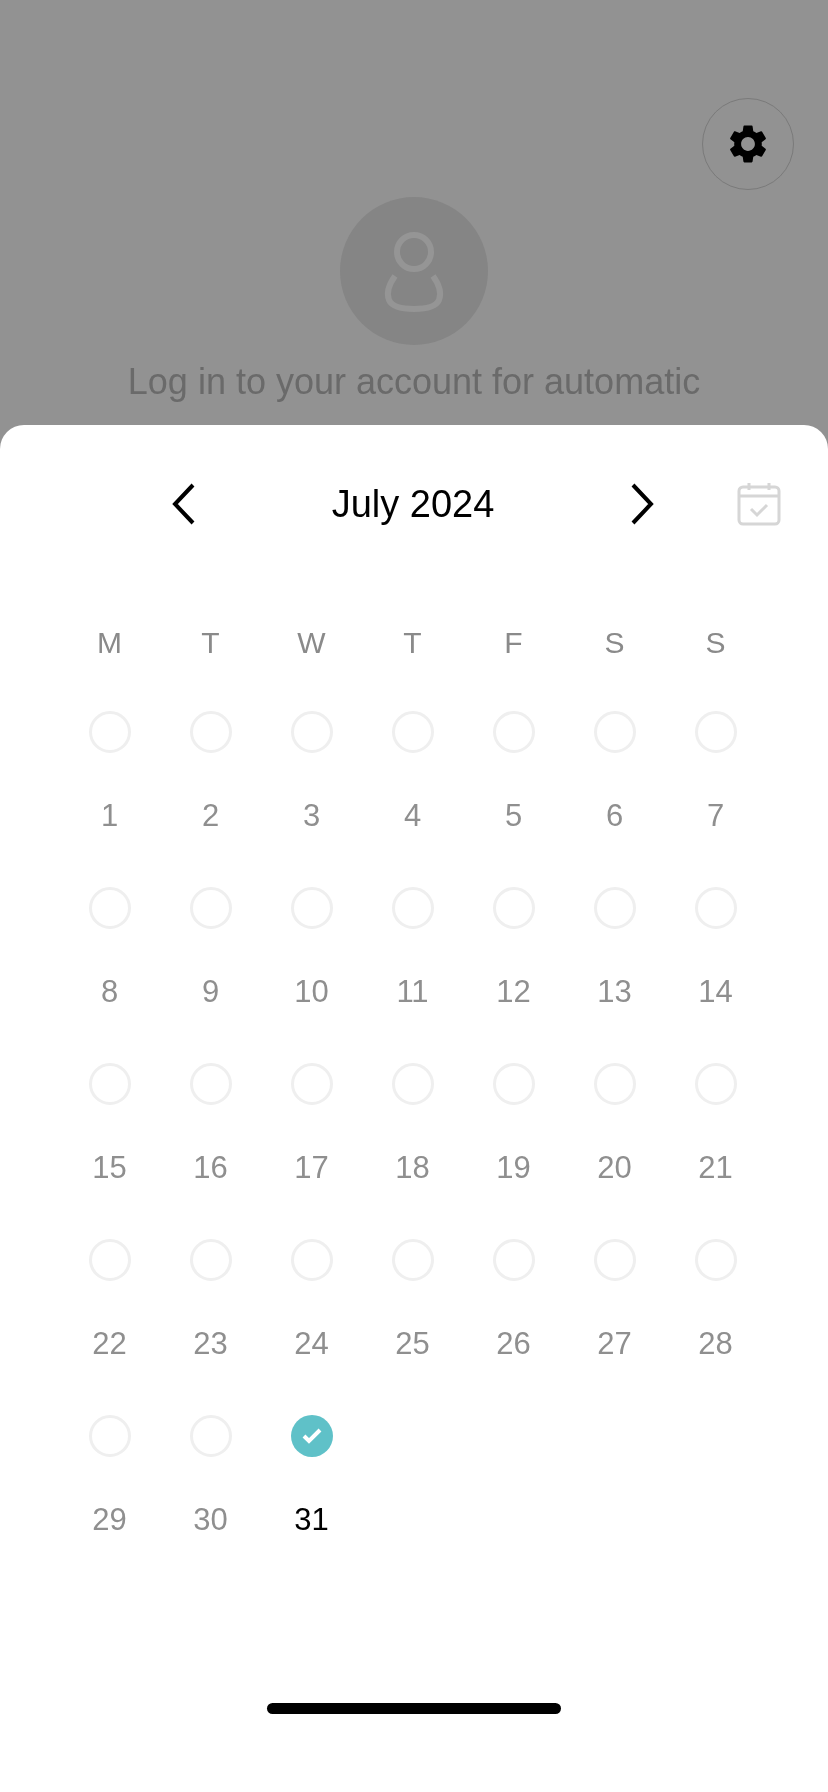 This screenshot has height=1792, width=828. I want to click on day-number: 1, so click(109, 816).